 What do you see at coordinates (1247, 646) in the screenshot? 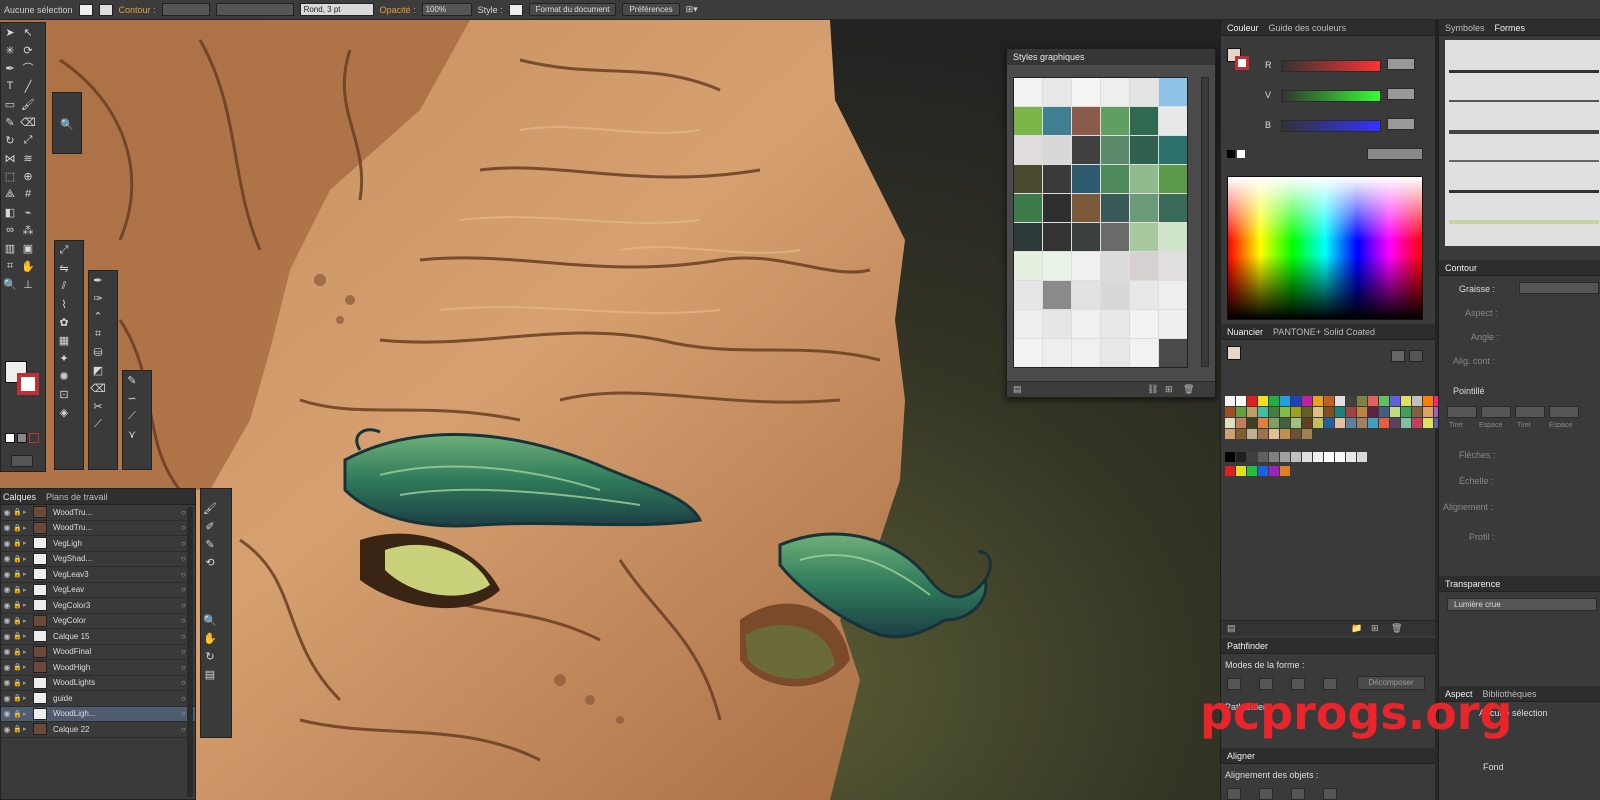
I see `tab-pathfinder: Pathfinder` at bounding box center [1247, 646].